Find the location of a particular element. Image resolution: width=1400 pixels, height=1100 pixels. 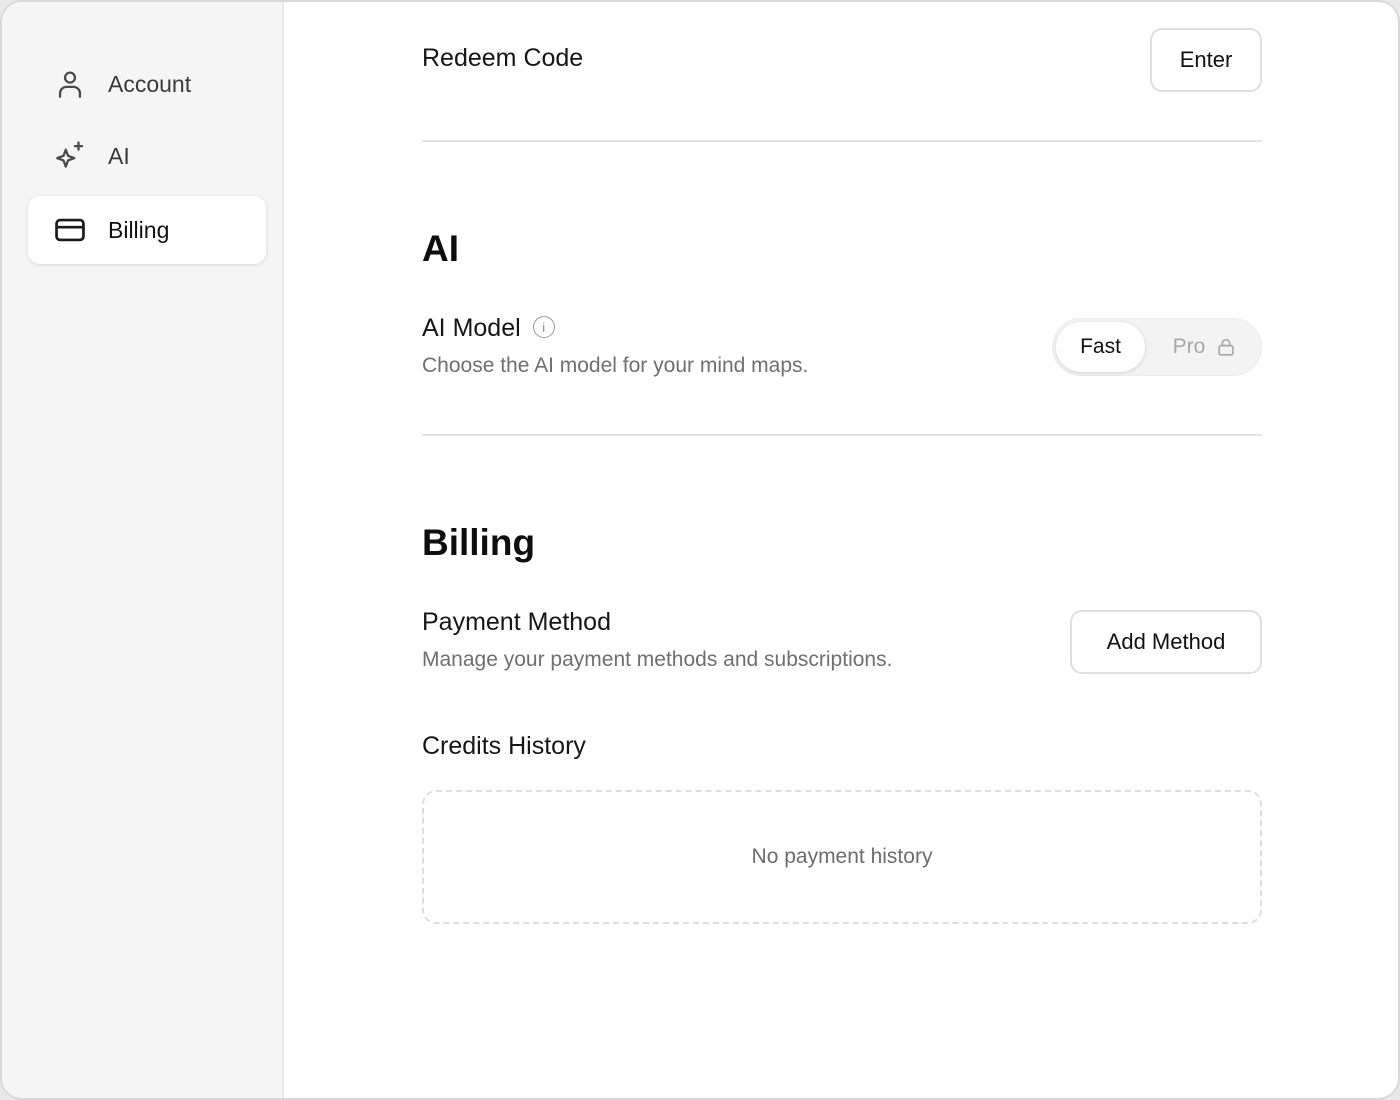

empty-history-text: No payment history is located at coordinates (842, 856).